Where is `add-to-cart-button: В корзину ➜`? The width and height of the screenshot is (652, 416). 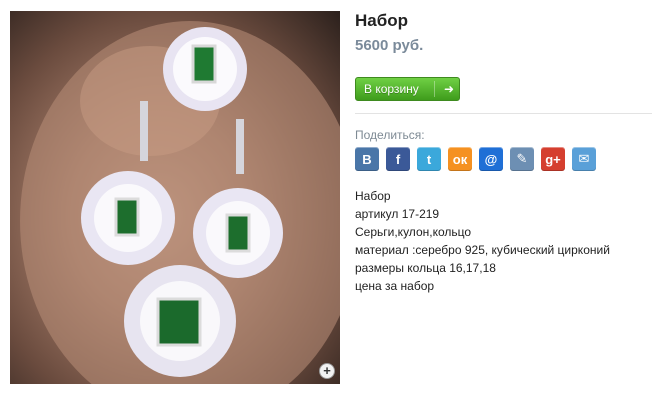 add-to-cart-button: В корзину ➜ is located at coordinates (407, 89).